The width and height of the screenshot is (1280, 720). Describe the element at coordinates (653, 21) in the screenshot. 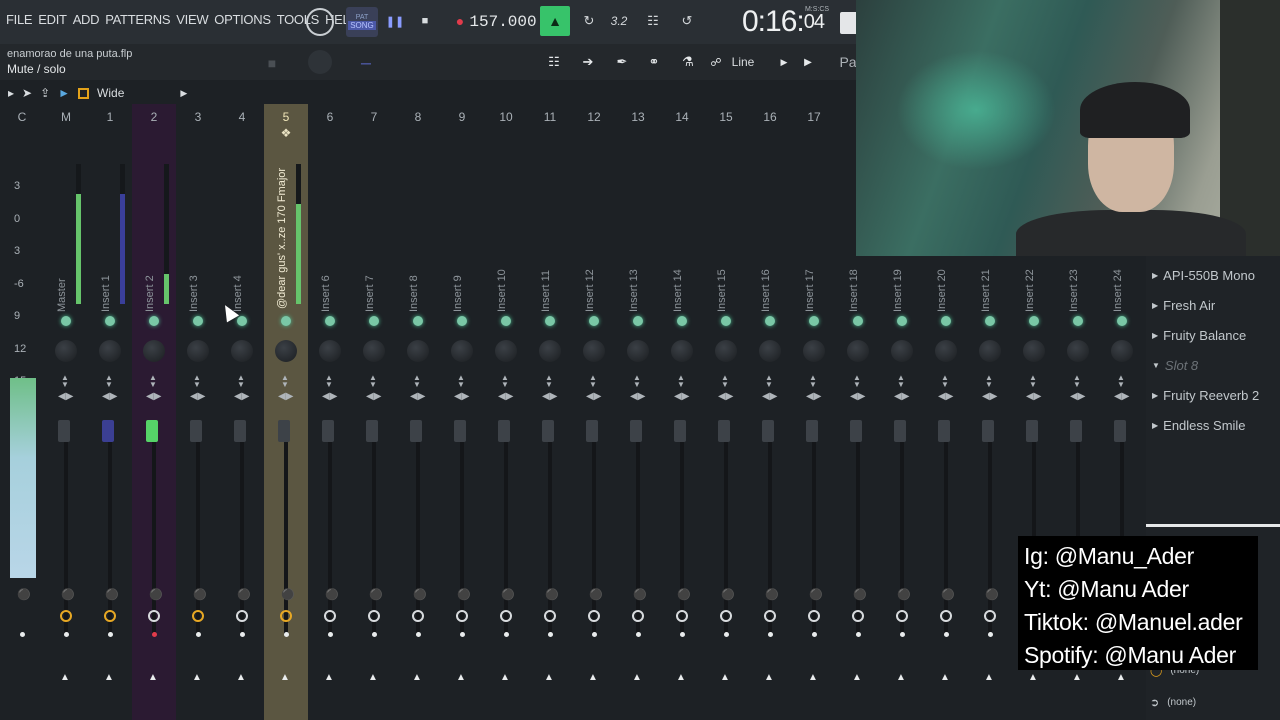

I see `typing-keyboard-icon: ☷` at that location.